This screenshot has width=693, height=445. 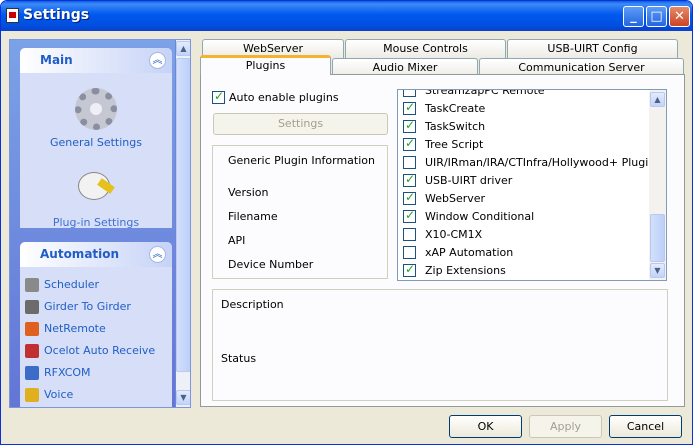 I want to click on main-group-title: Main, so click(x=56, y=60).